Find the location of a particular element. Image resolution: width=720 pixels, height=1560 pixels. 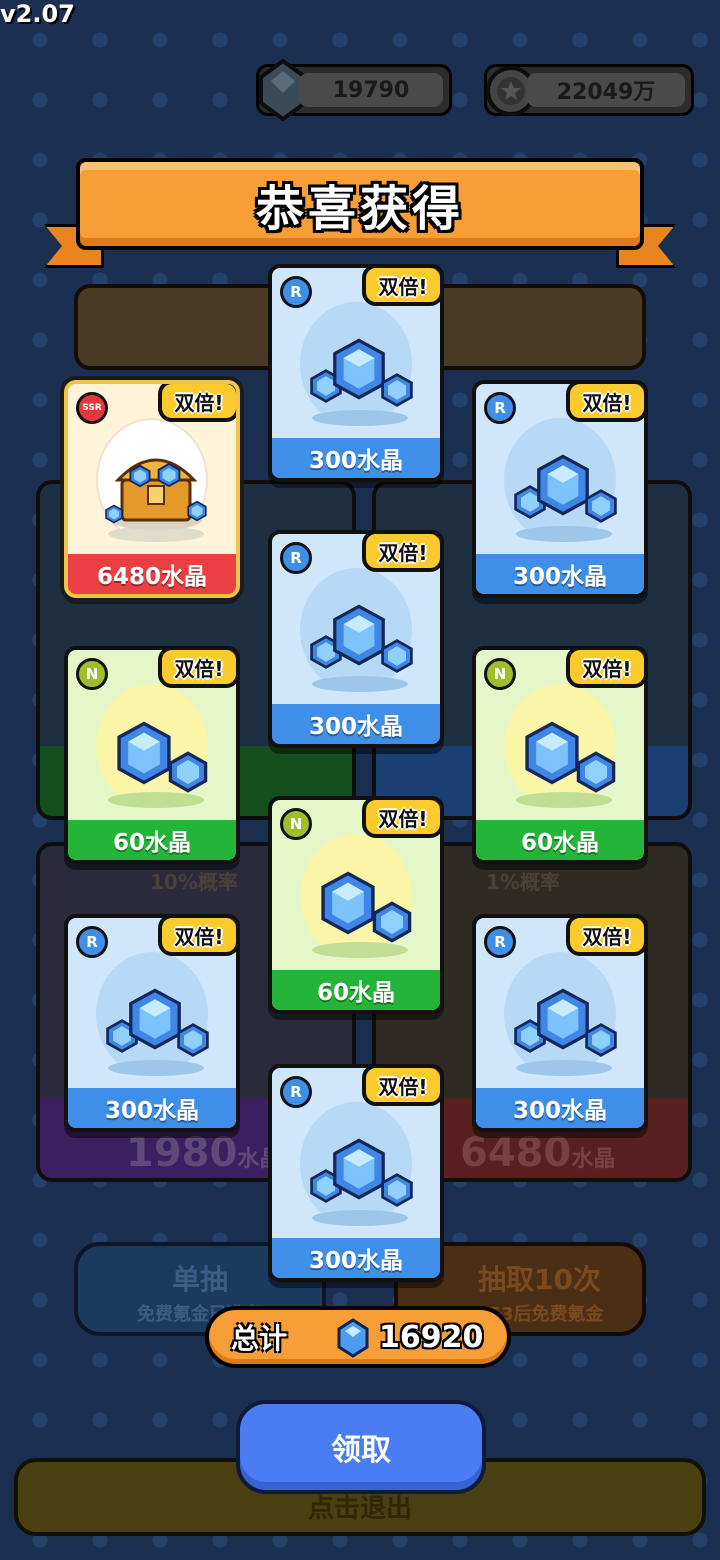

rarity-badge: SSR is located at coordinates (92, 408).